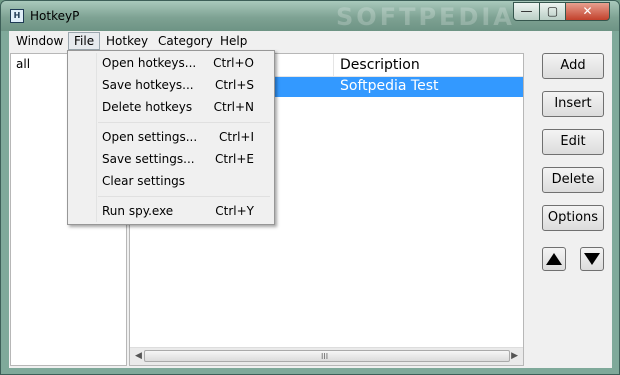 This screenshot has height=375, width=620. Describe the element at coordinates (573, 180) in the screenshot. I see `delete-button: Delete` at that location.